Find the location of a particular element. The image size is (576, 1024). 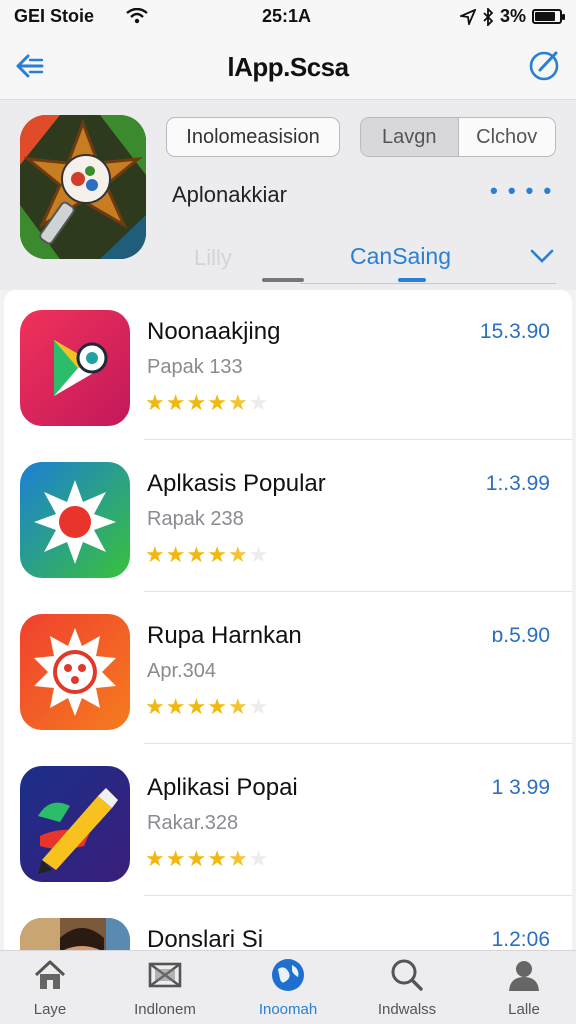

tab-globe: Inoomah is located at coordinates (288, 987).